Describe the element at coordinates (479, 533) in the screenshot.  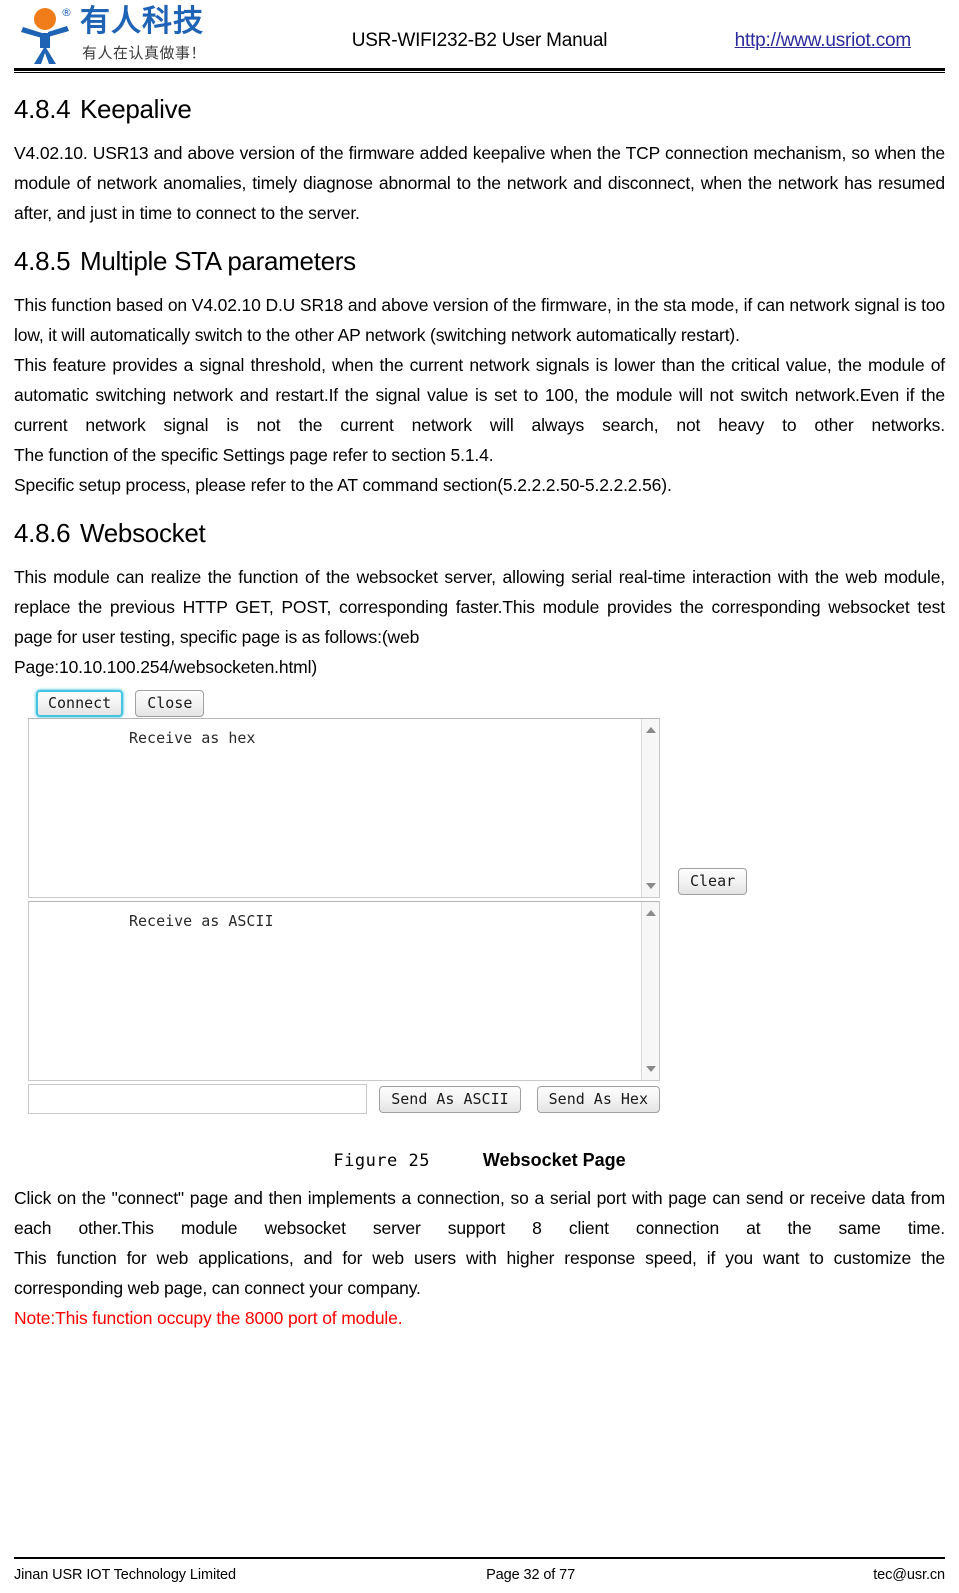
I see `heading-websocket: 4.8.6 Websocket` at that location.